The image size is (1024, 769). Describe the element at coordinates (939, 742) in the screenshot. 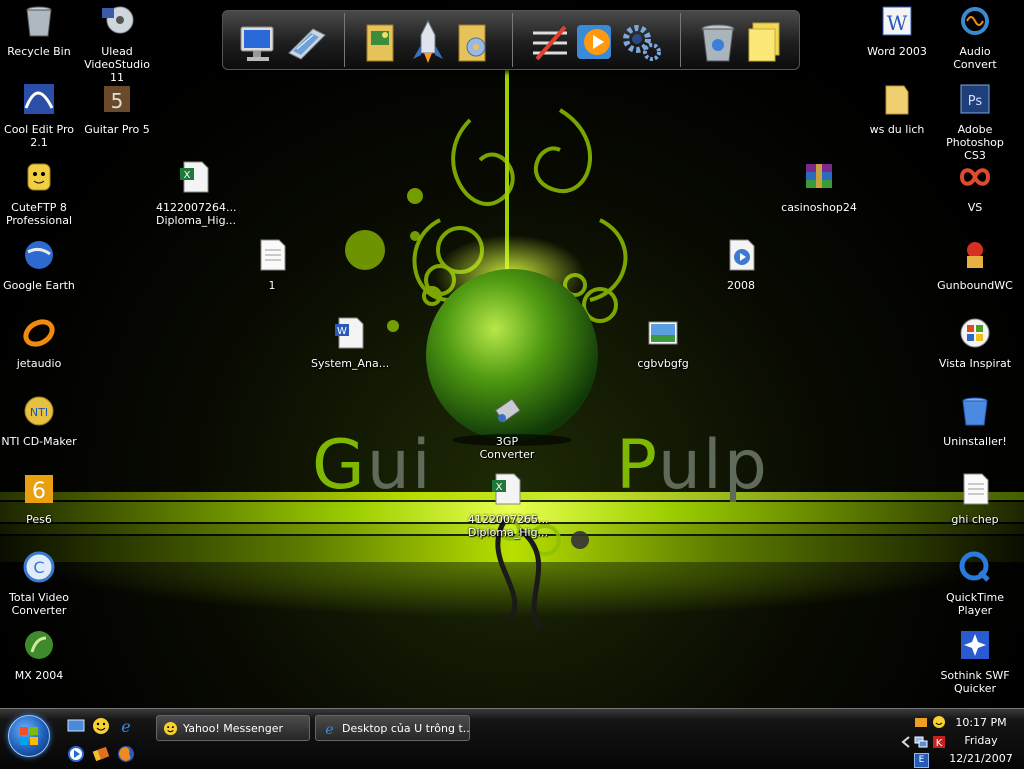

I see `antivirus-tray-icon: K` at that location.